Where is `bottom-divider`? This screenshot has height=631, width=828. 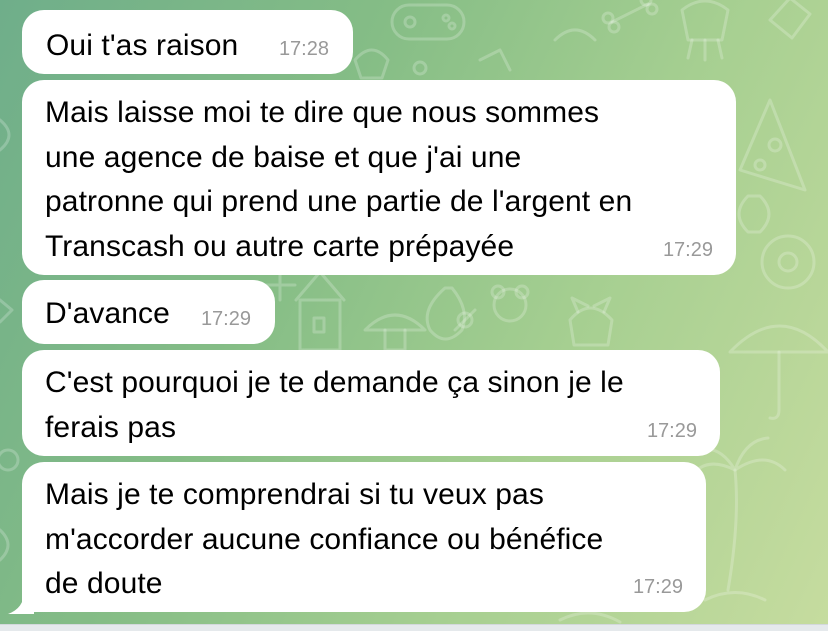
bottom-divider is located at coordinates (414, 627).